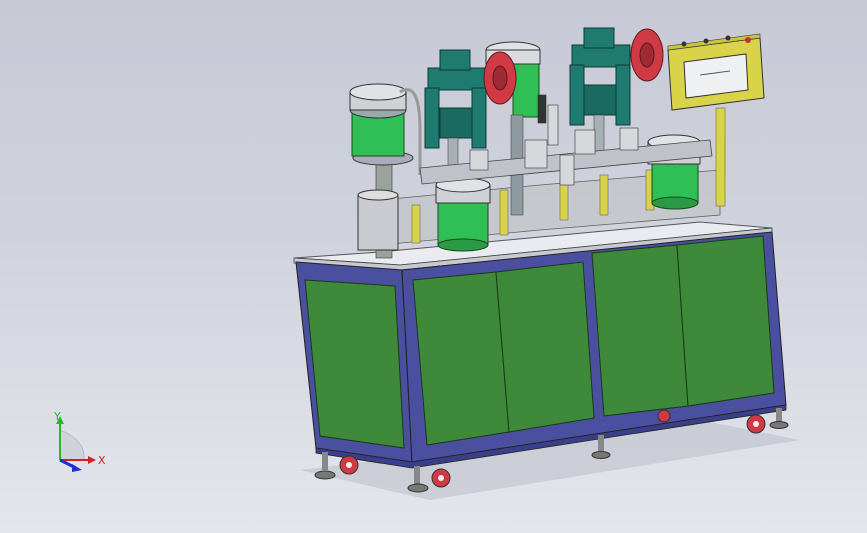  I want to click on hmi-control-panel, so click(716, 72).